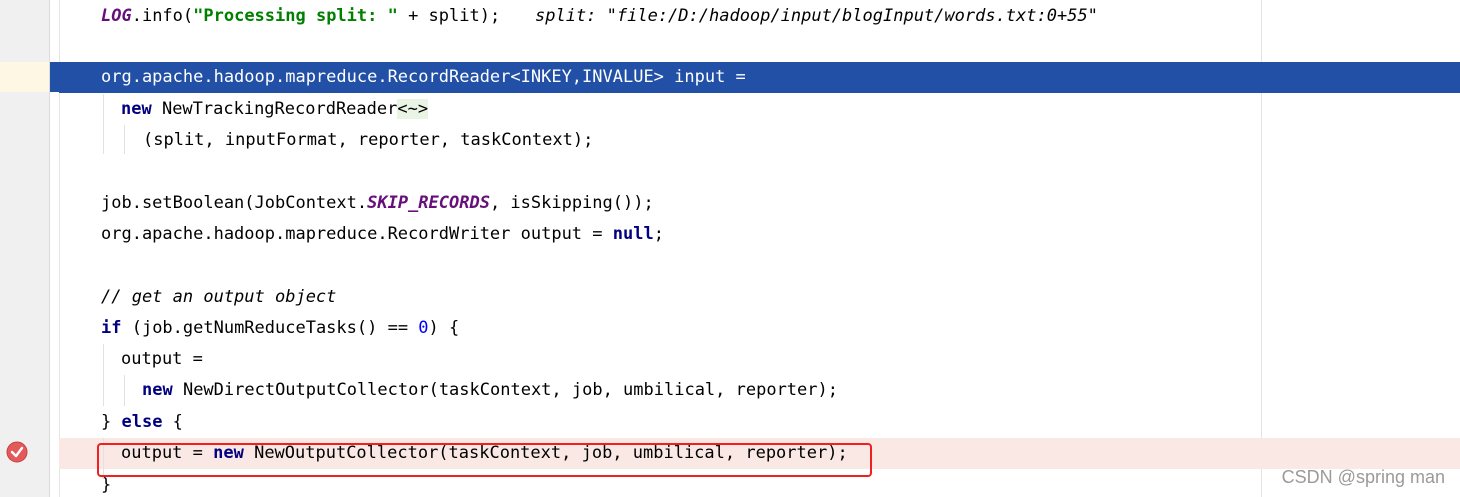  What do you see at coordinates (484, 460) in the screenshot?
I see `annotation-highlight-box` at bounding box center [484, 460].